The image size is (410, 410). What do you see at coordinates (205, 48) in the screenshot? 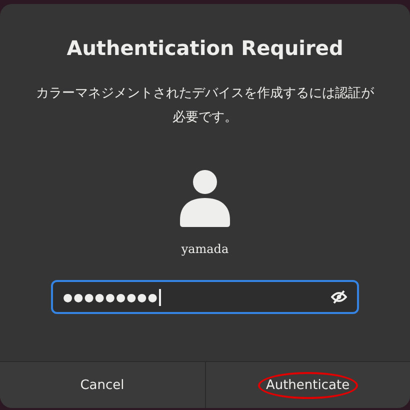
I see `dialog-title: Authentication Required` at bounding box center [205, 48].